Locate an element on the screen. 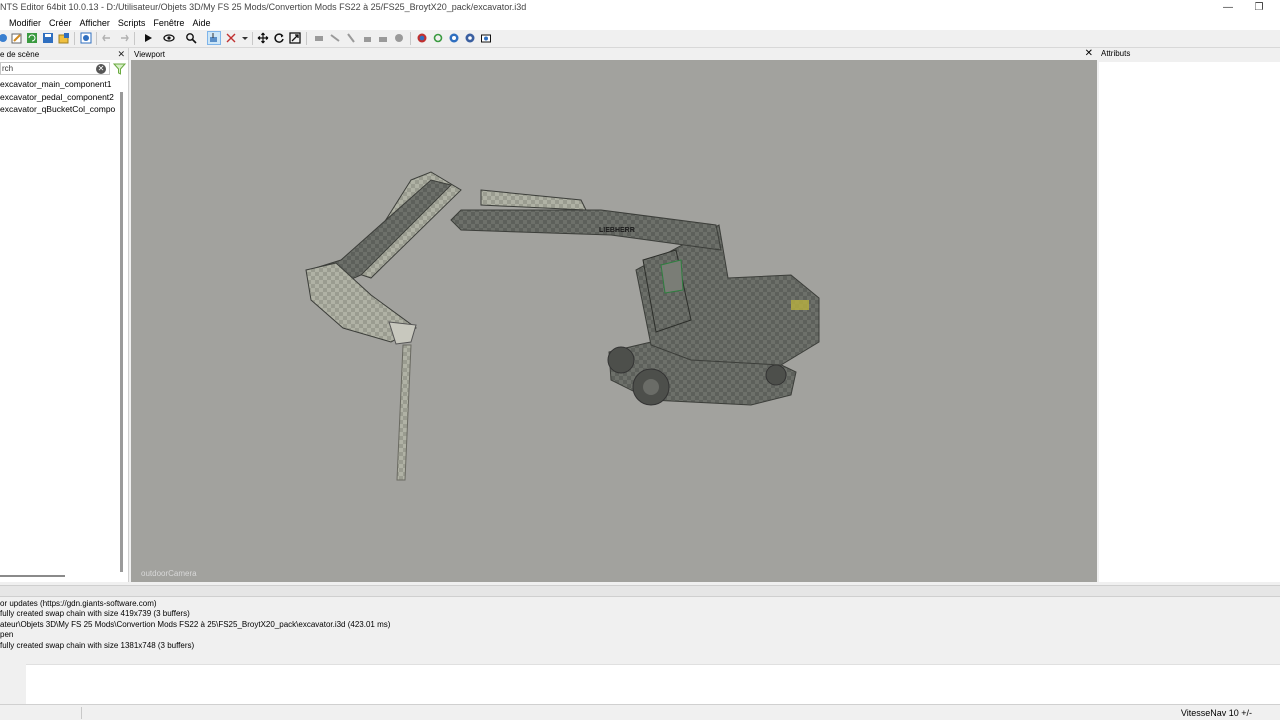 The image size is (1280, 720). eye-icon is located at coordinates (169, 38).